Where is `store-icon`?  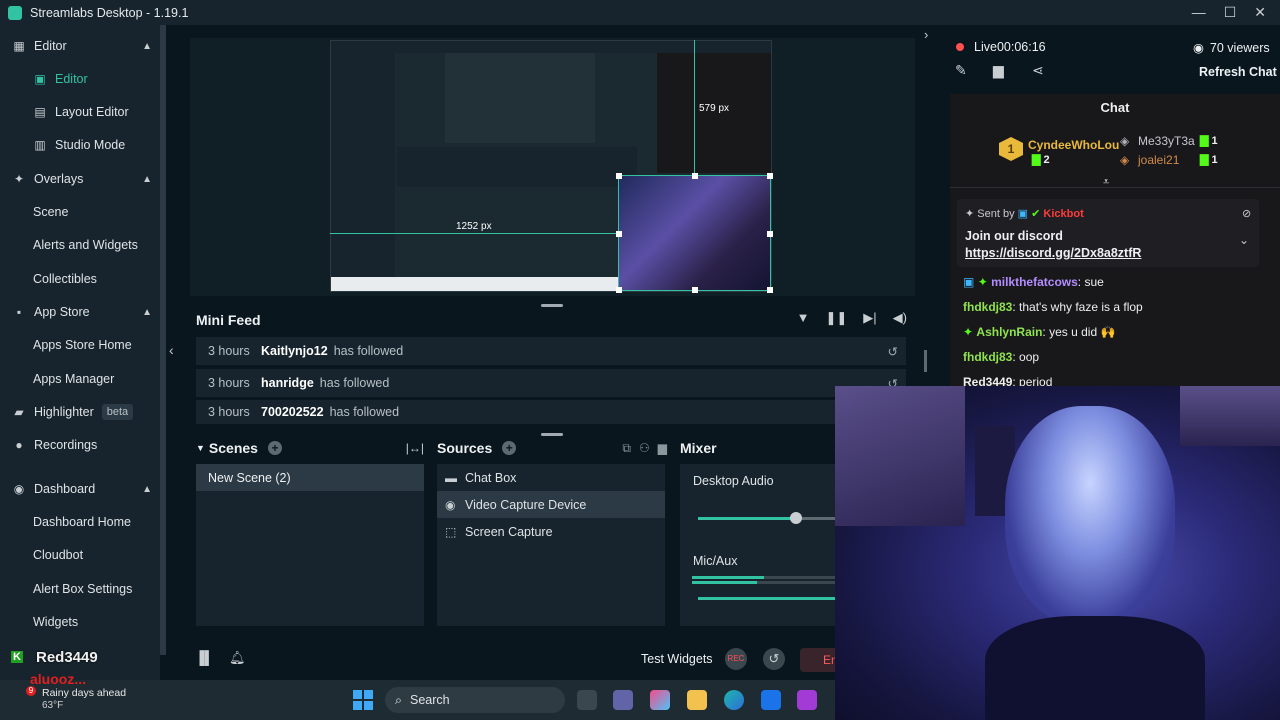
store-icon is located at coordinates (771, 700).